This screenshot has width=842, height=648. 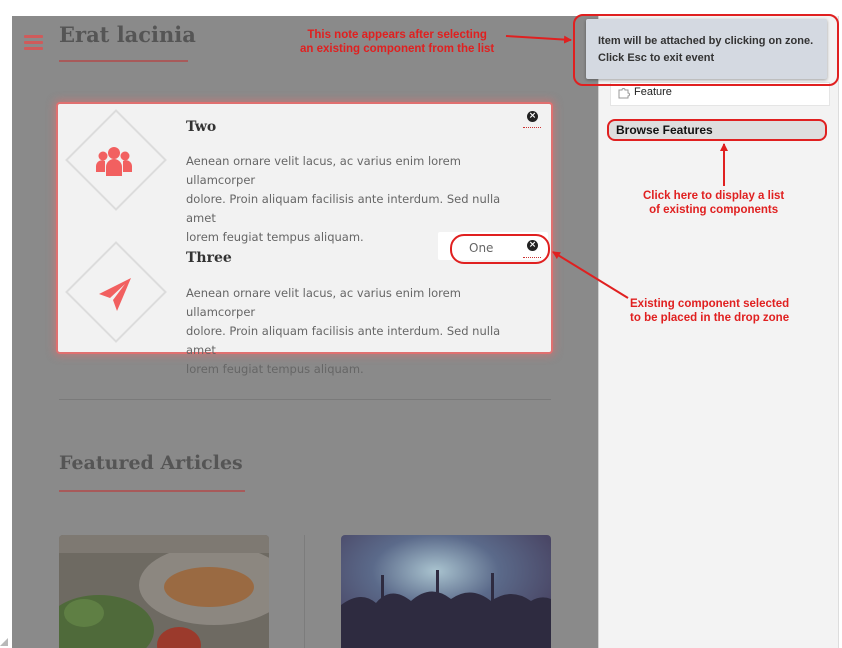 I want to click on resize-handle-icon, so click(x=5, y=640).